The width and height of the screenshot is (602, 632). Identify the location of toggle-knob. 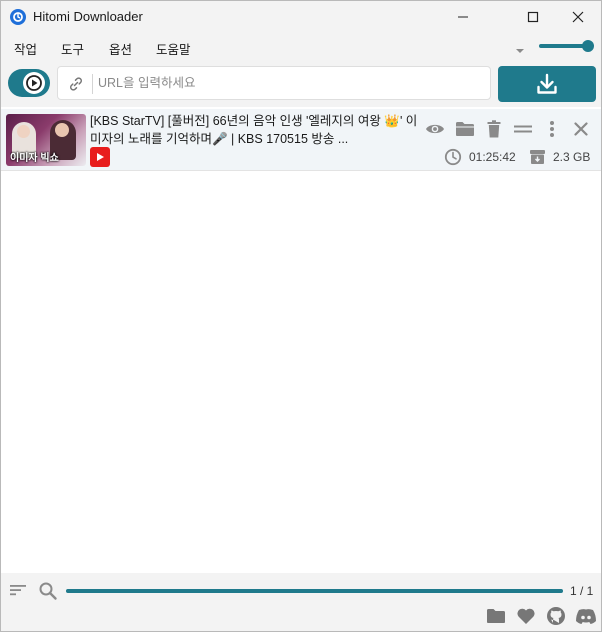
(34, 83).